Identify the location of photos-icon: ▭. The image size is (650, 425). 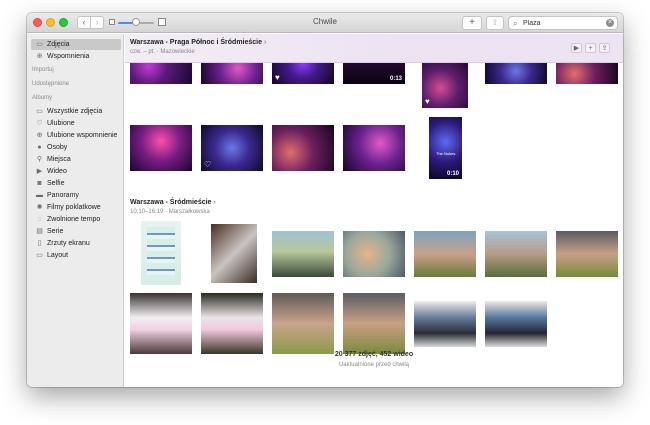
(39, 44).